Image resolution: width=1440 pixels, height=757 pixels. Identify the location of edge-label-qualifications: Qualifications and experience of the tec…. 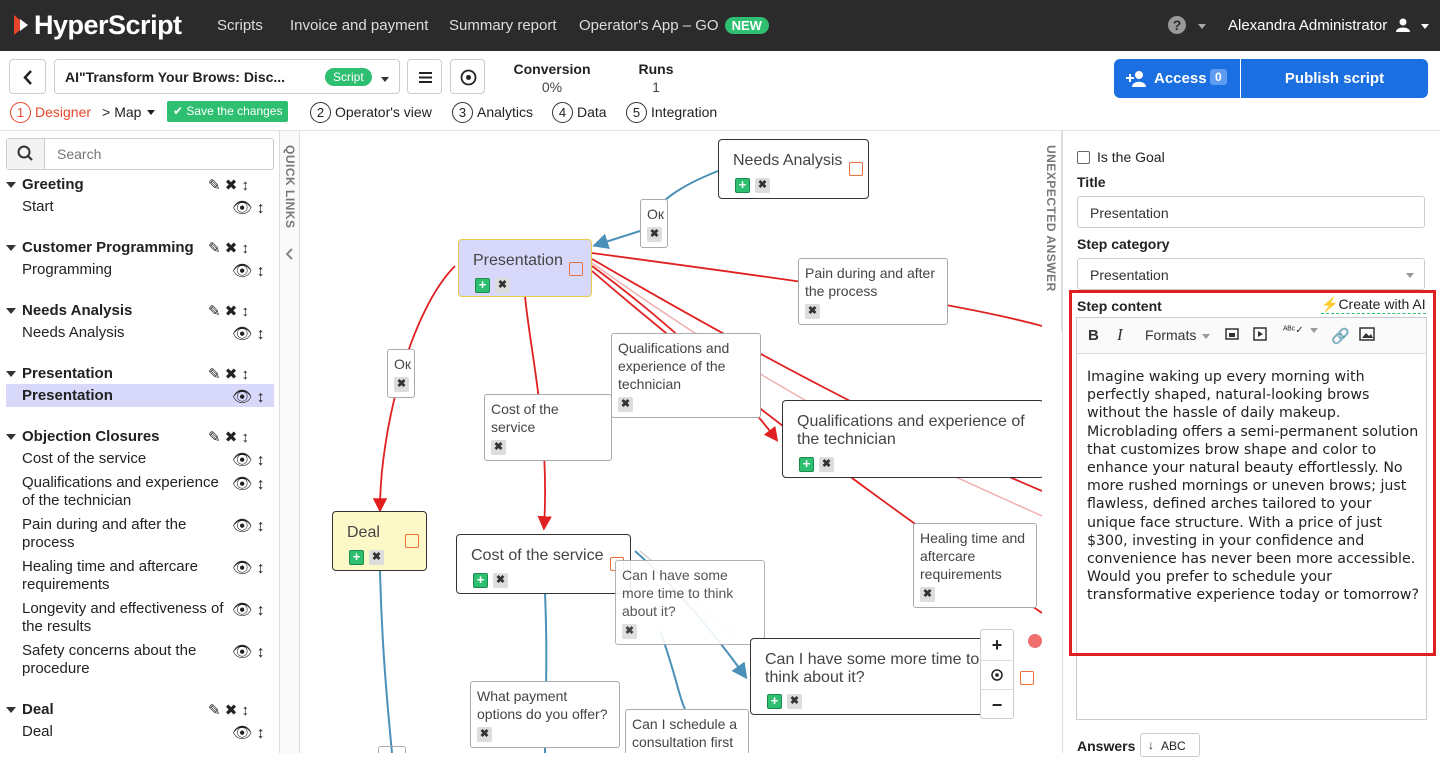
(686, 375).